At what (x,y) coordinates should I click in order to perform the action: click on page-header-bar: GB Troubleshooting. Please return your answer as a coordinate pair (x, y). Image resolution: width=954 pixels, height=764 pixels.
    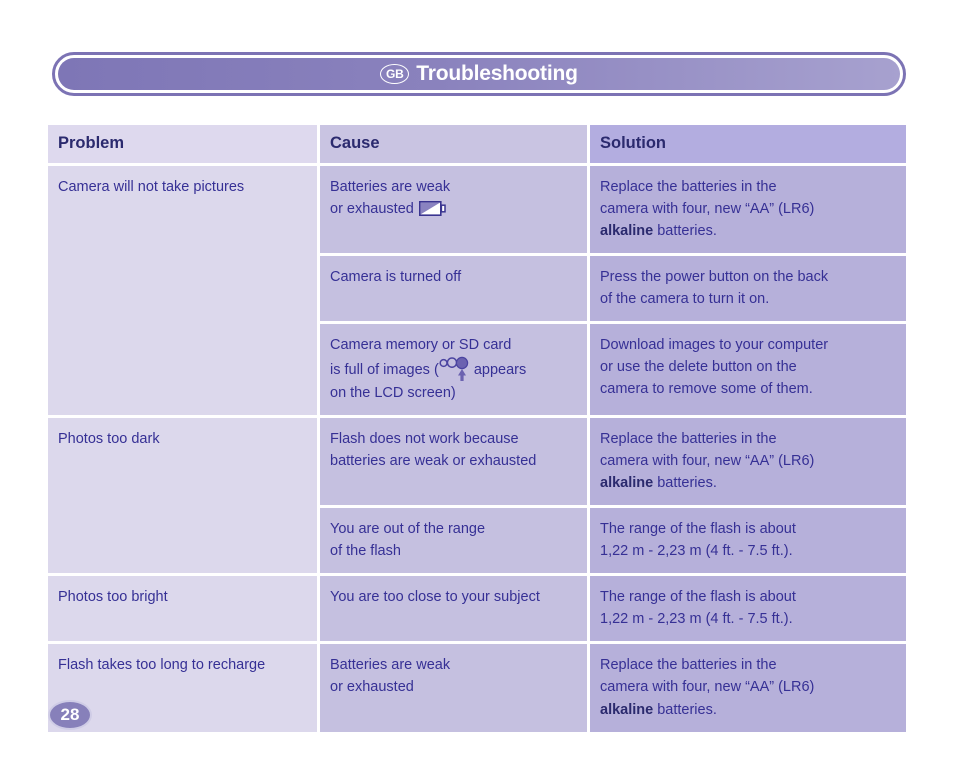
    Looking at the image, I should click on (479, 74).